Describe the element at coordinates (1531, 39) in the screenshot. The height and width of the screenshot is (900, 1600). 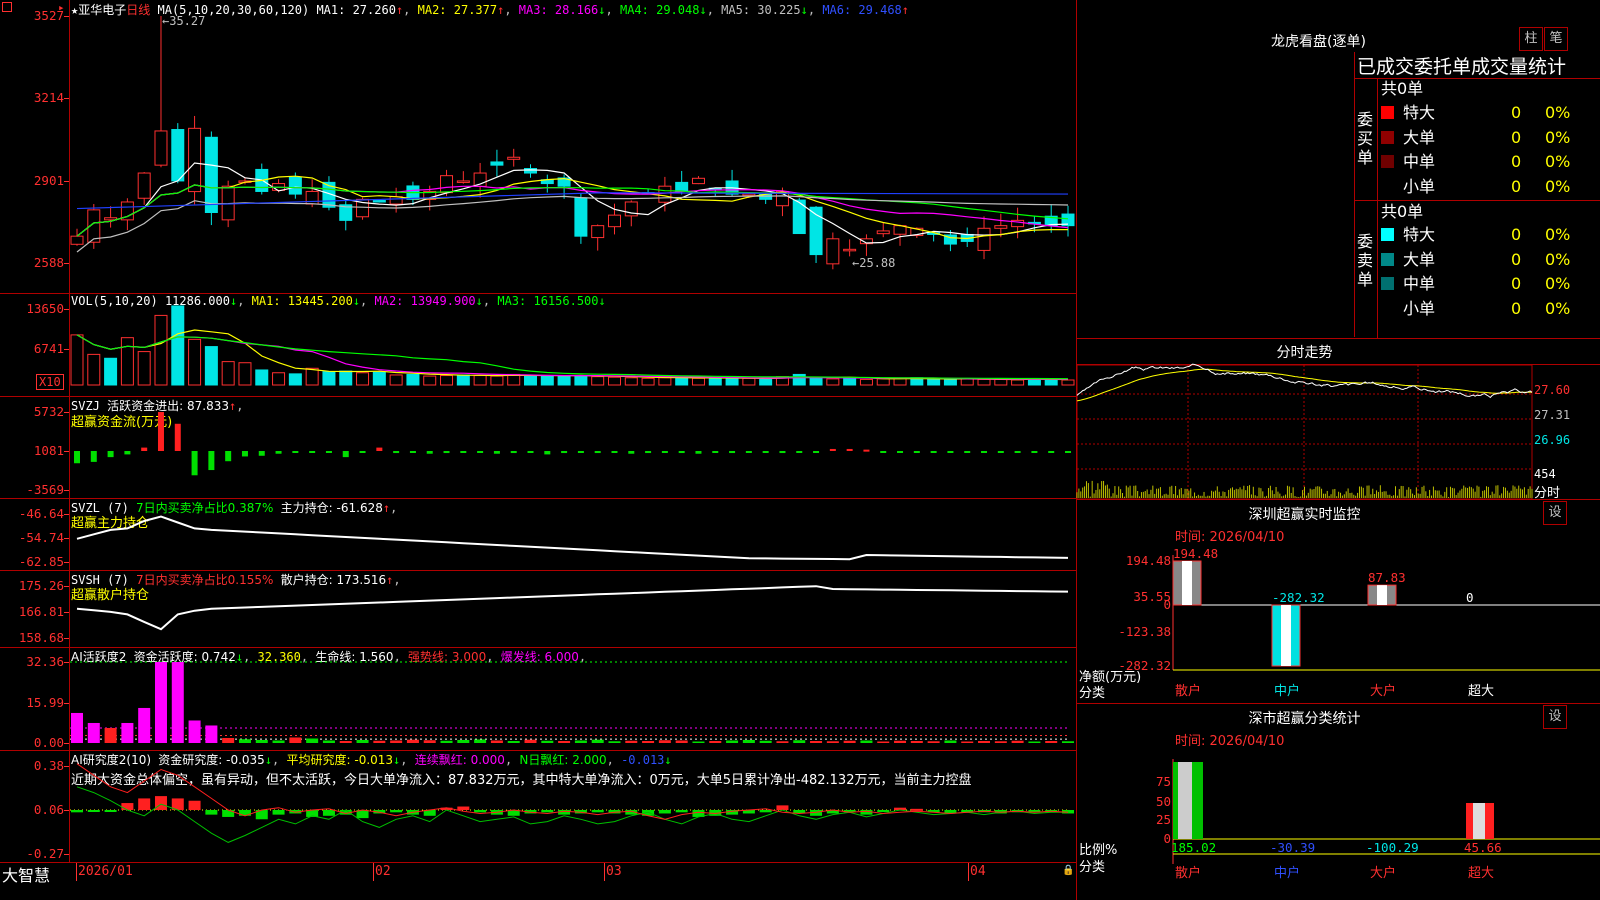
I see `bar-mode-button: 柱` at that location.